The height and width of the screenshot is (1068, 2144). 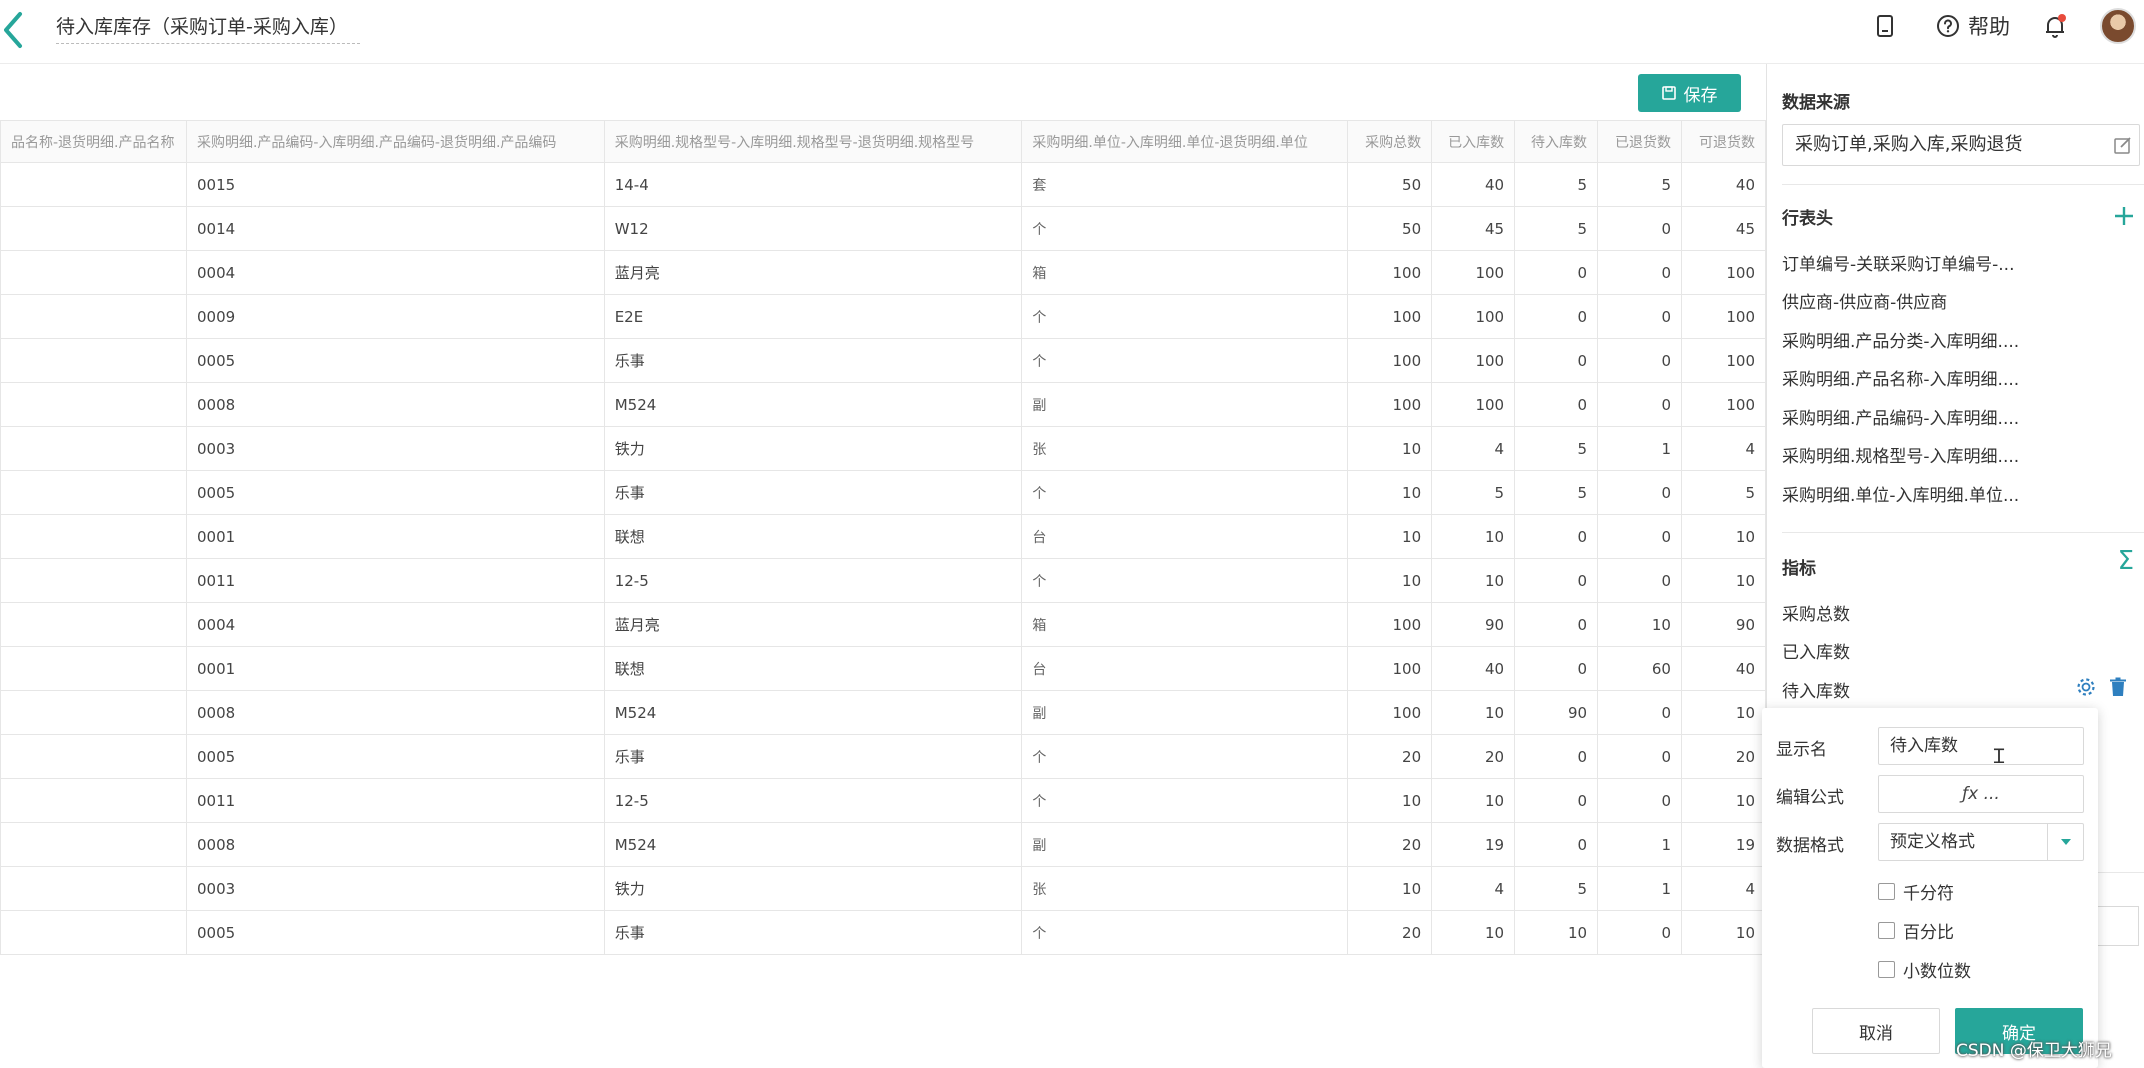 What do you see at coordinates (395, 844) in the screenshot?
I see `table-cell: 0008` at bounding box center [395, 844].